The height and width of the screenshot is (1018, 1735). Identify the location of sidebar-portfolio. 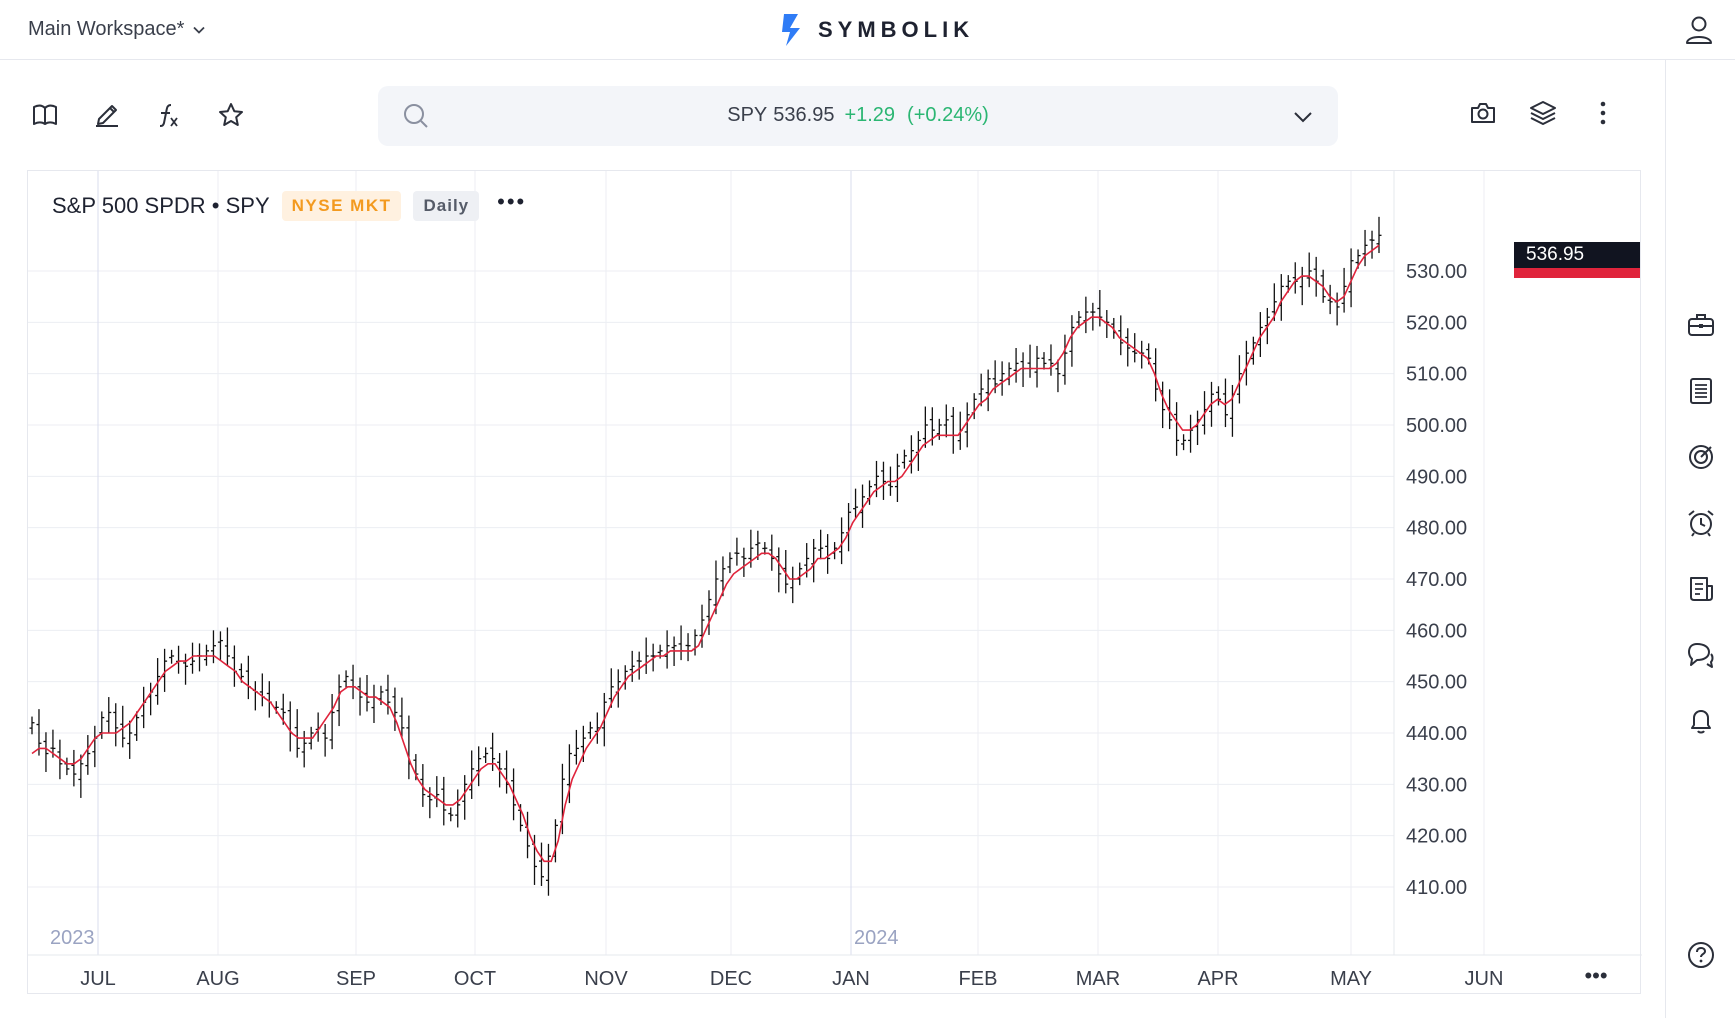
(1701, 325).